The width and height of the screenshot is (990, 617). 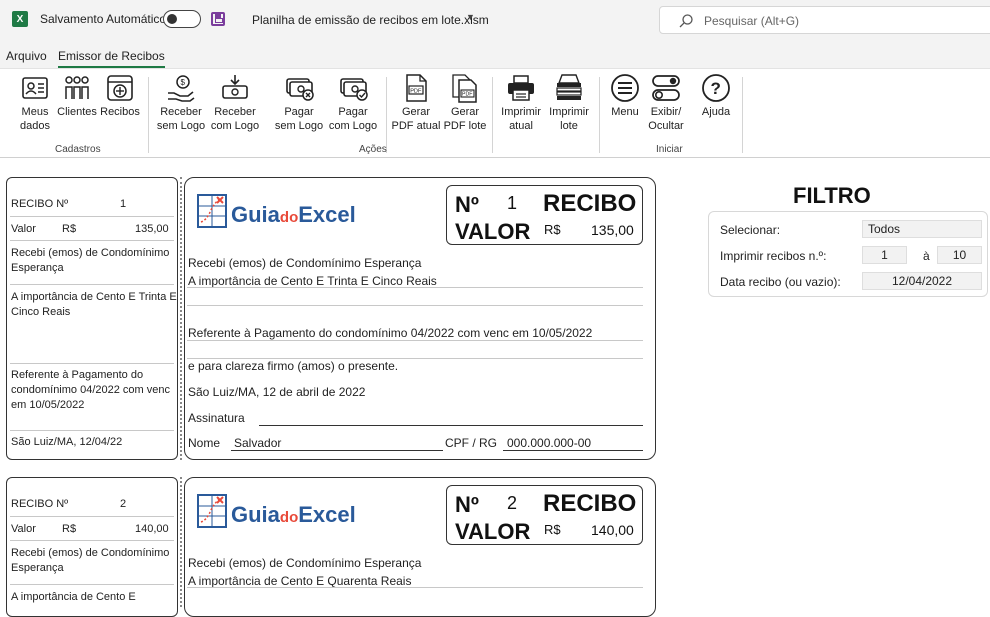 I want to click on group-label-acoes: Ações, so click(x=373, y=149).